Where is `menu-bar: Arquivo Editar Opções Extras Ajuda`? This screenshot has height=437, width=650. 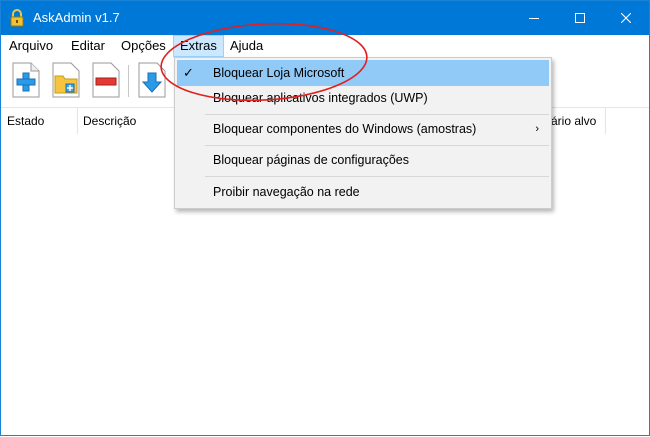 menu-bar: Arquivo Editar Opções Extras Ajuda is located at coordinates (325, 46).